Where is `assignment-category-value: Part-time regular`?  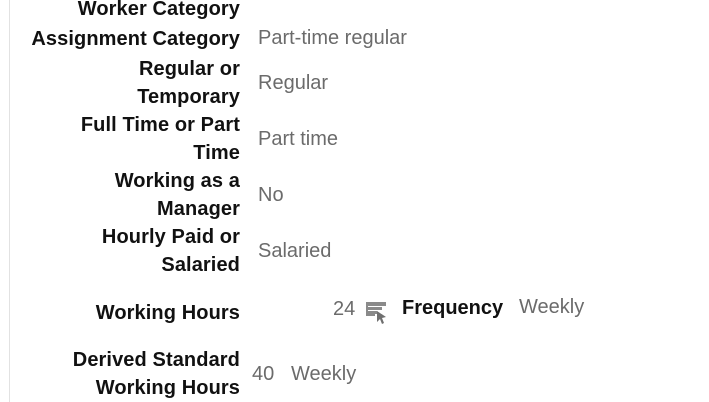
assignment-category-value: Part-time regular is located at coordinates (332, 38).